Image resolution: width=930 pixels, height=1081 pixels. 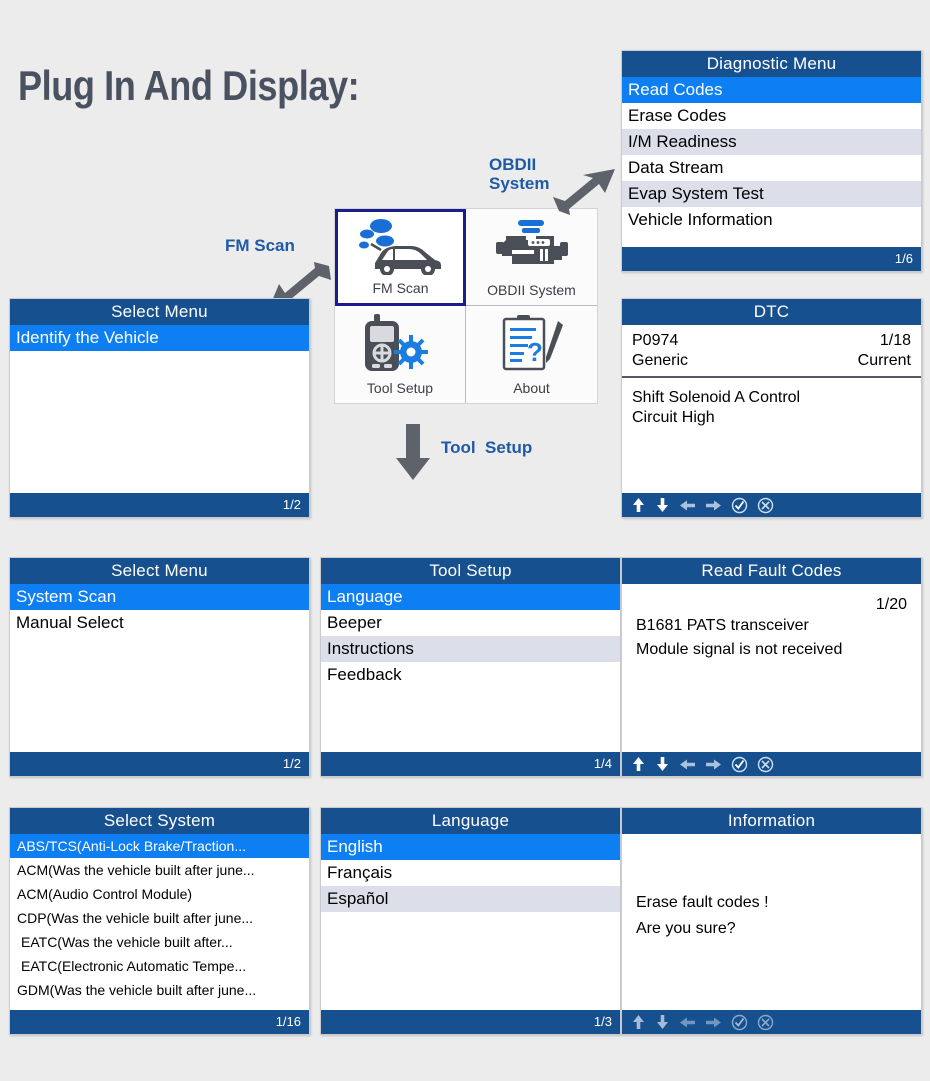 I want to click on tile-label: OBDII System, so click(x=531, y=290).